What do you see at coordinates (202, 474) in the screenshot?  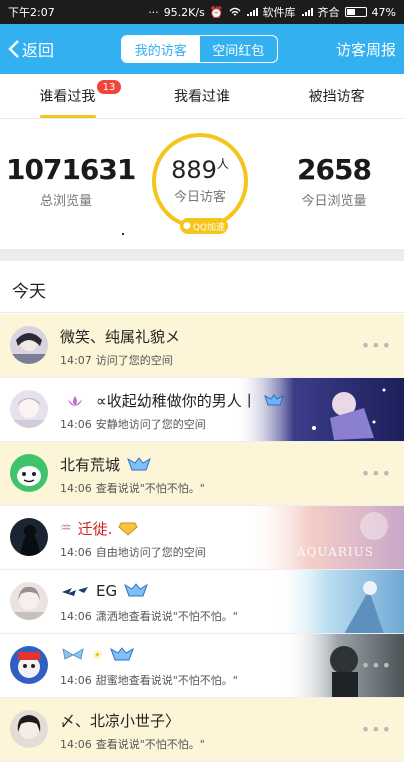 I see `visitor-row: 北有荒城 14:06 查看说说"不怕不怕。" •••` at bounding box center [202, 474].